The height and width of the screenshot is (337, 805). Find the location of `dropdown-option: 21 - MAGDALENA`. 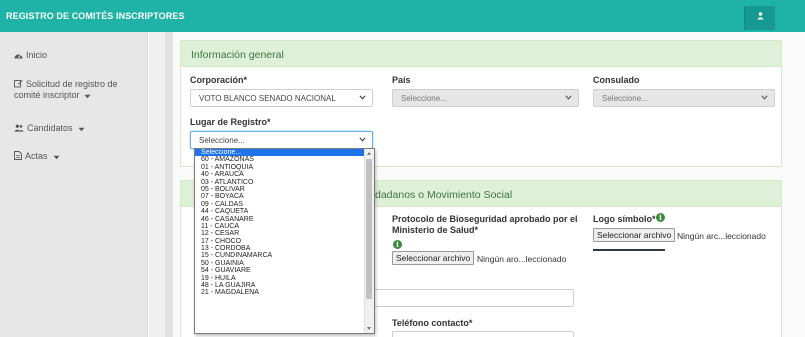

dropdown-option: 21 - MAGDALENA is located at coordinates (284, 292).